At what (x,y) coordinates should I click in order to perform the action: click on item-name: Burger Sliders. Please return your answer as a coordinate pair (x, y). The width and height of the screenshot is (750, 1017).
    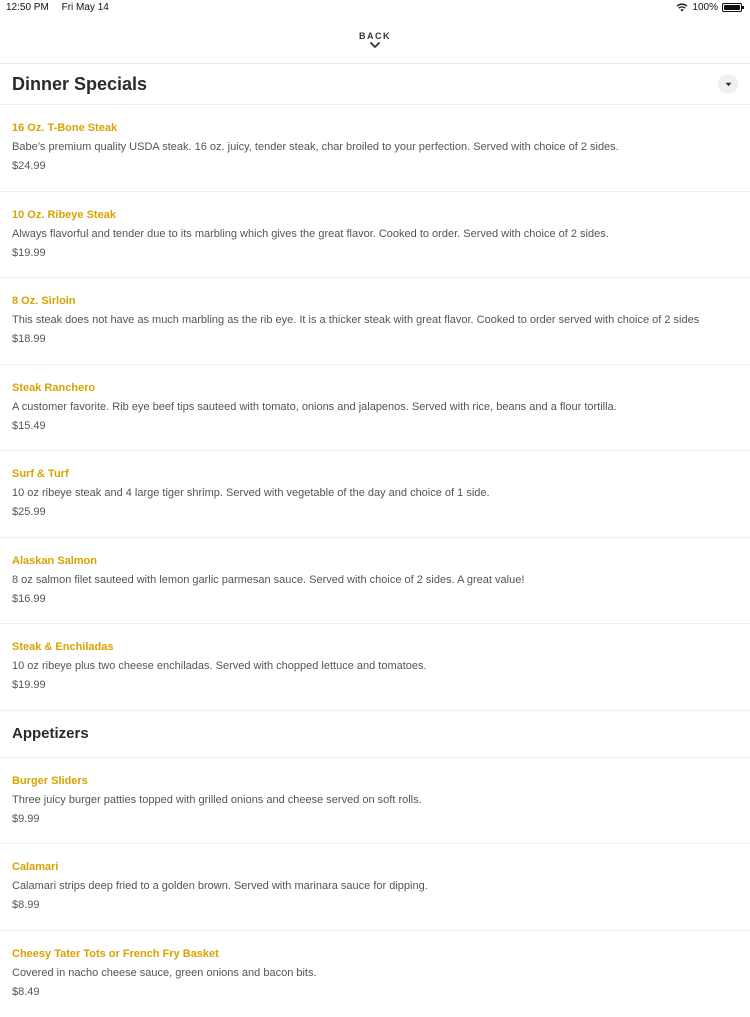
    Looking at the image, I should click on (375, 783).